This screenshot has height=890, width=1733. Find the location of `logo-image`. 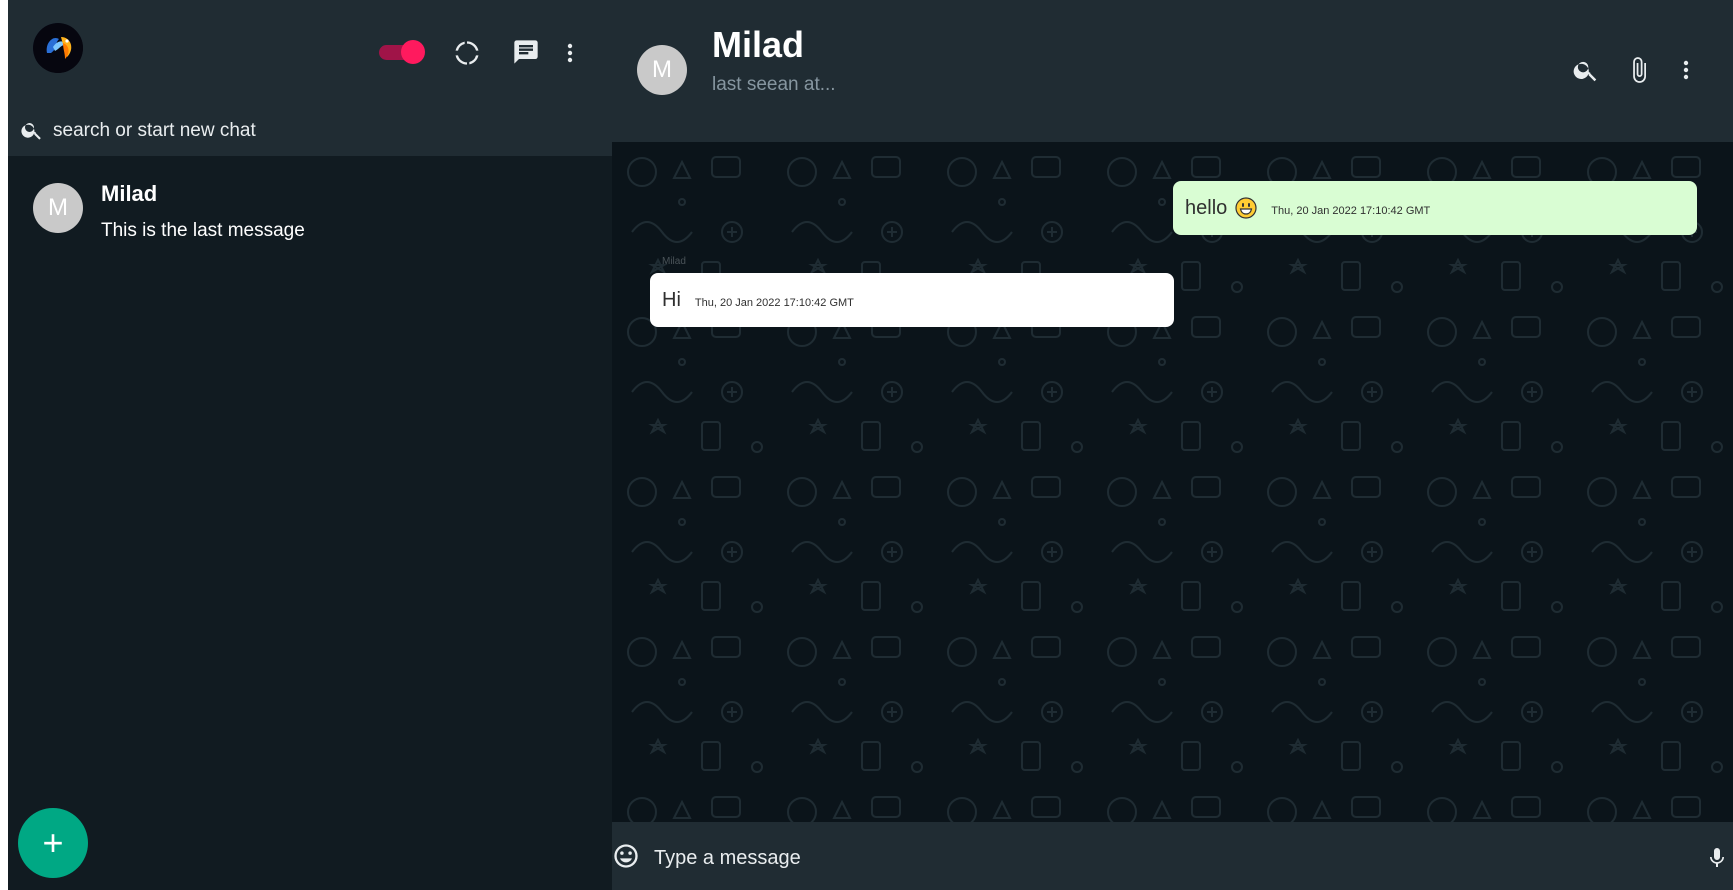

logo-image is located at coordinates (58, 48).